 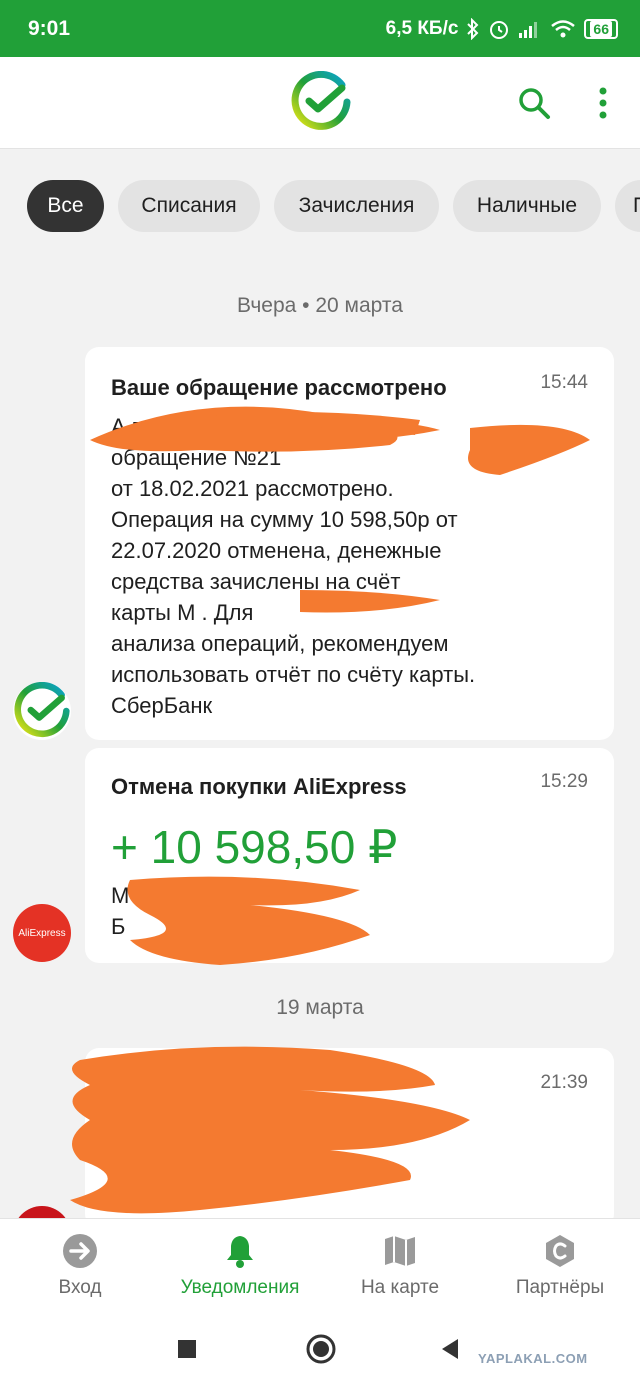 What do you see at coordinates (533, 1358) in the screenshot?
I see `watermark: YAPLAKAL.COM` at bounding box center [533, 1358].